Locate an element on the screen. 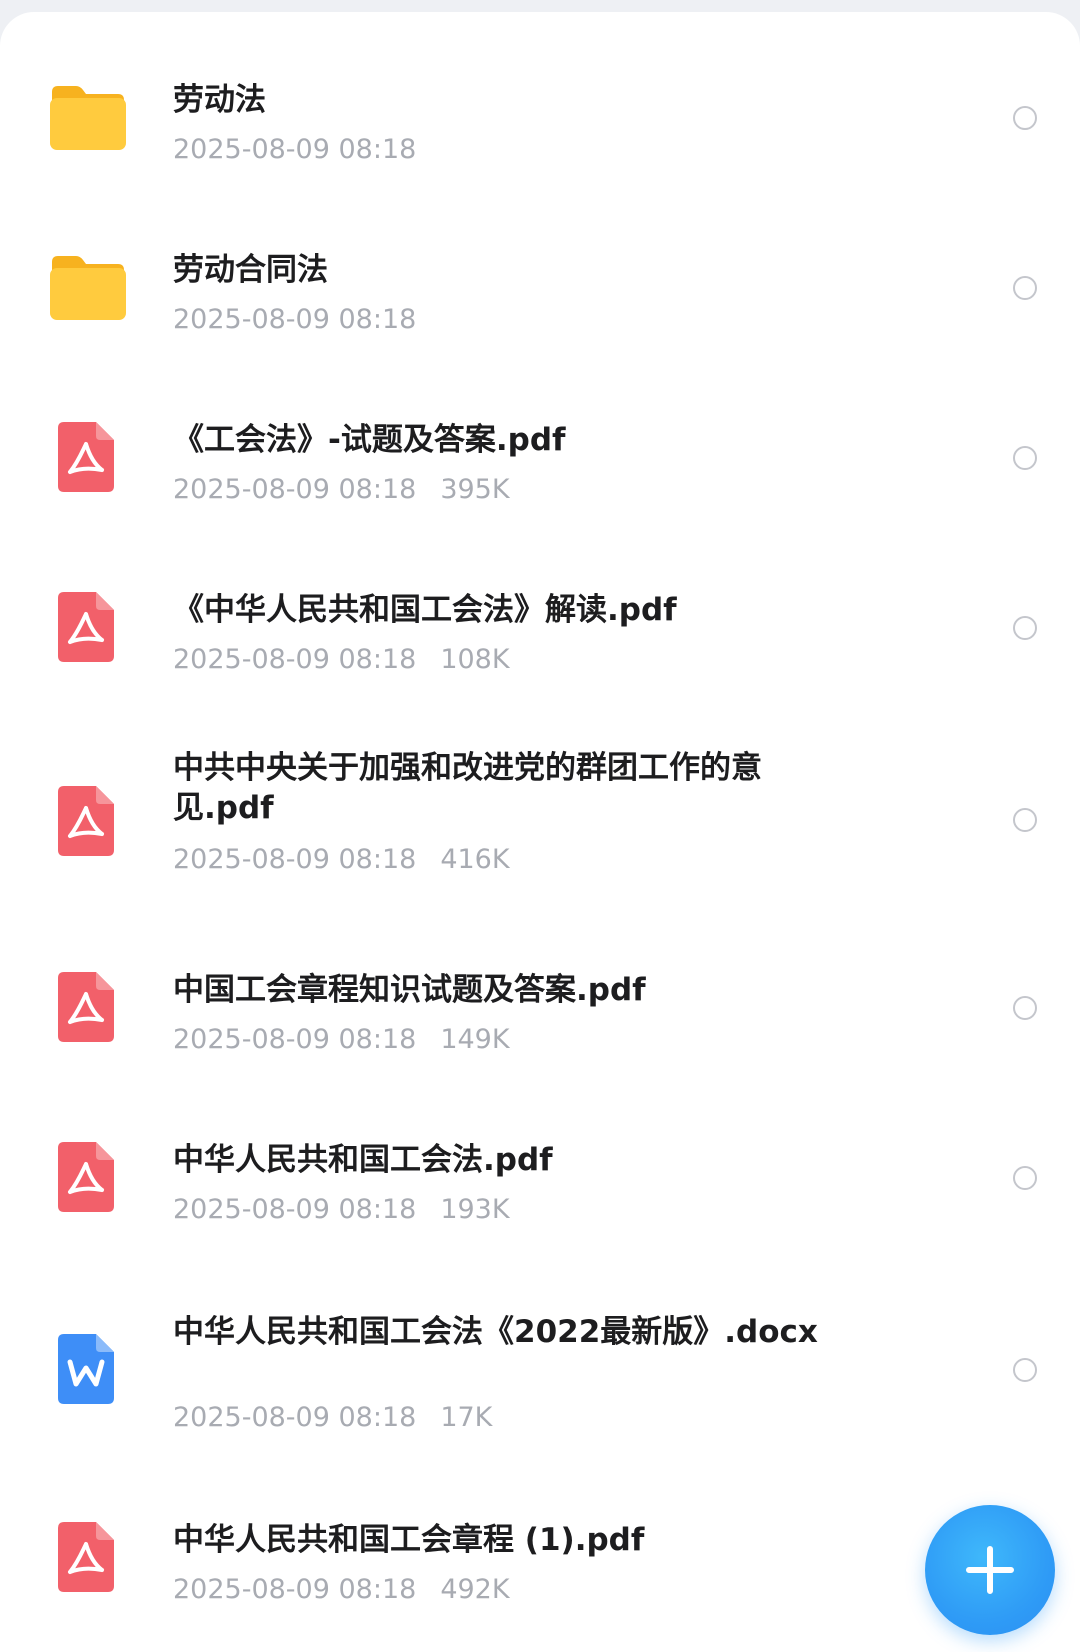  file-meta: 2025-08-09 08:18 108K is located at coordinates (341, 659).